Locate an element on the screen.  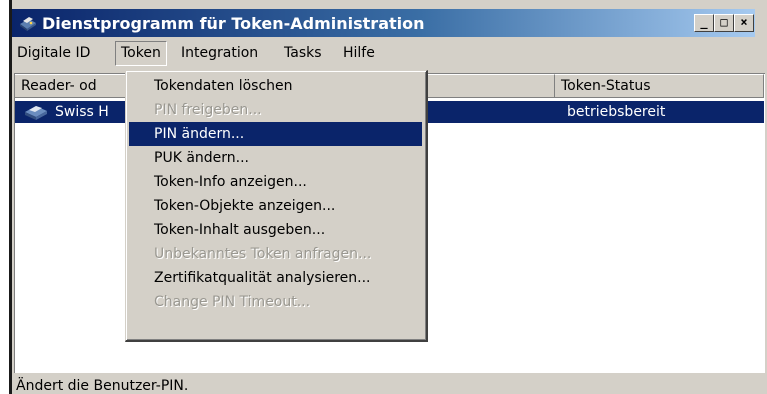
menu-hilfe: Hilfe is located at coordinates (359, 53).